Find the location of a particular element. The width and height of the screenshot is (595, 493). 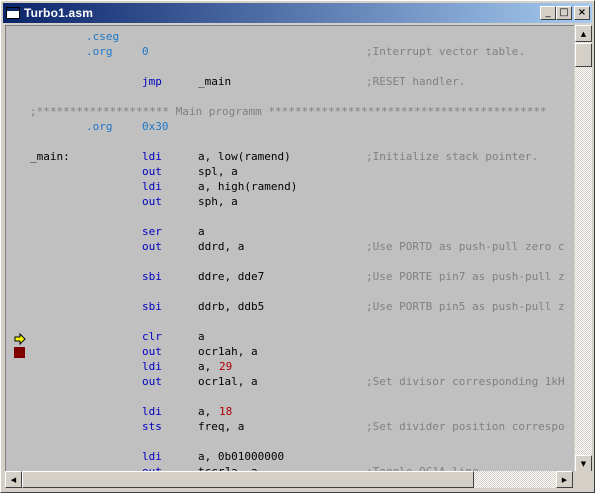

code-operands: sph, a is located at coordinates (218, 201).